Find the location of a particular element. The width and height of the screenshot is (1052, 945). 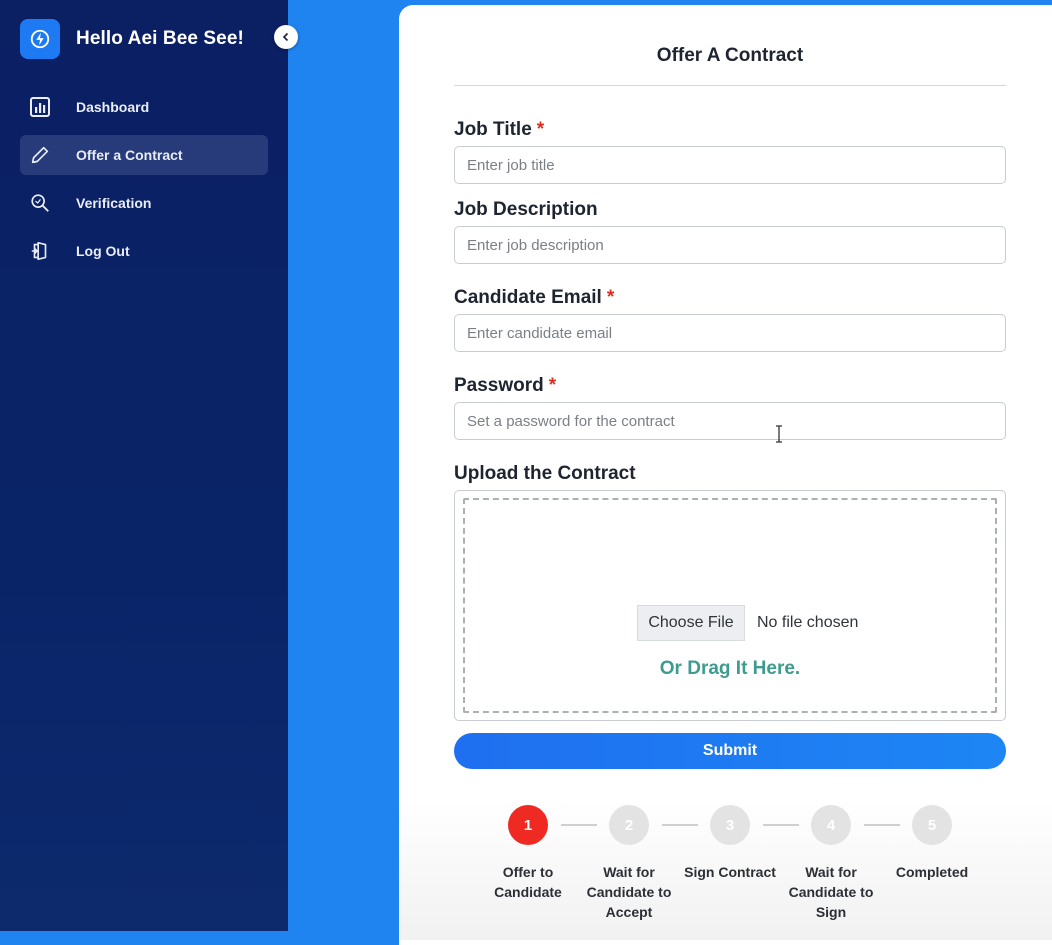

step-1: 1 Offer to Candidate is located at coordinates (528, 853).